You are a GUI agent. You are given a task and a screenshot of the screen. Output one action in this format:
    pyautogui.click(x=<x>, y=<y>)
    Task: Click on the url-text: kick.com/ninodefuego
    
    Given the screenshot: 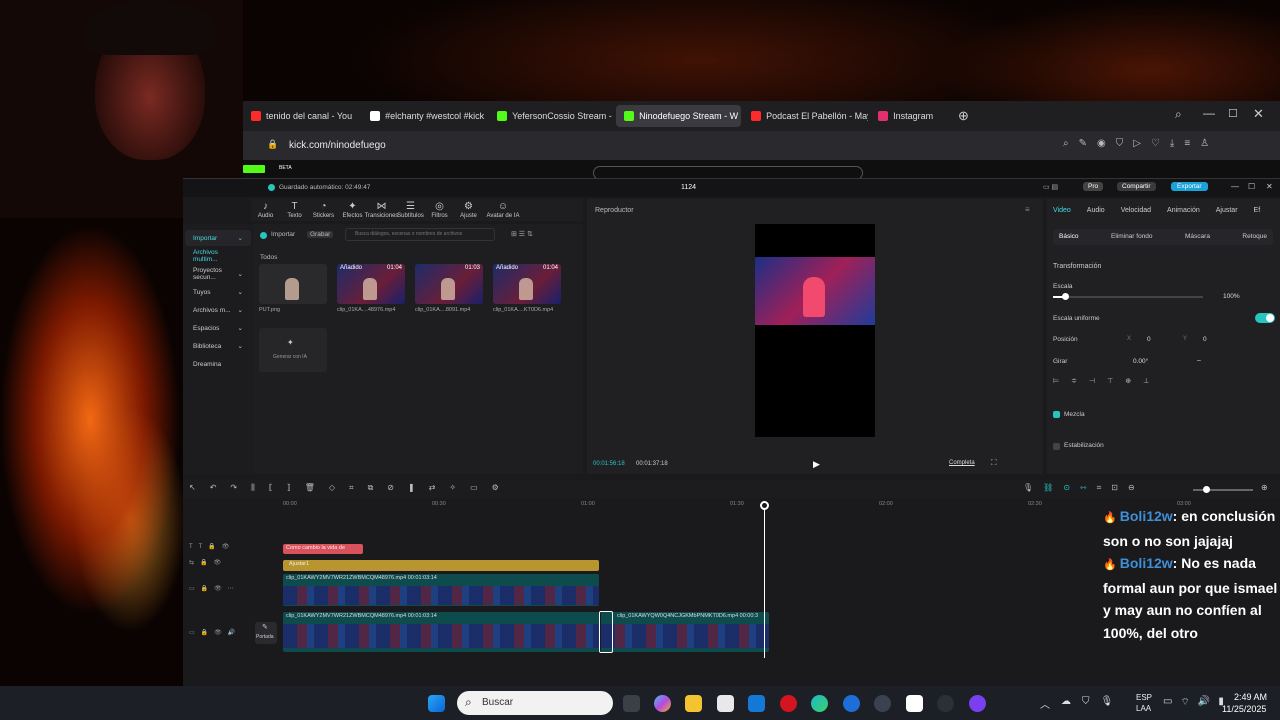 What is the action you would take?
    pyautogui.click(x=337, y=145)
    